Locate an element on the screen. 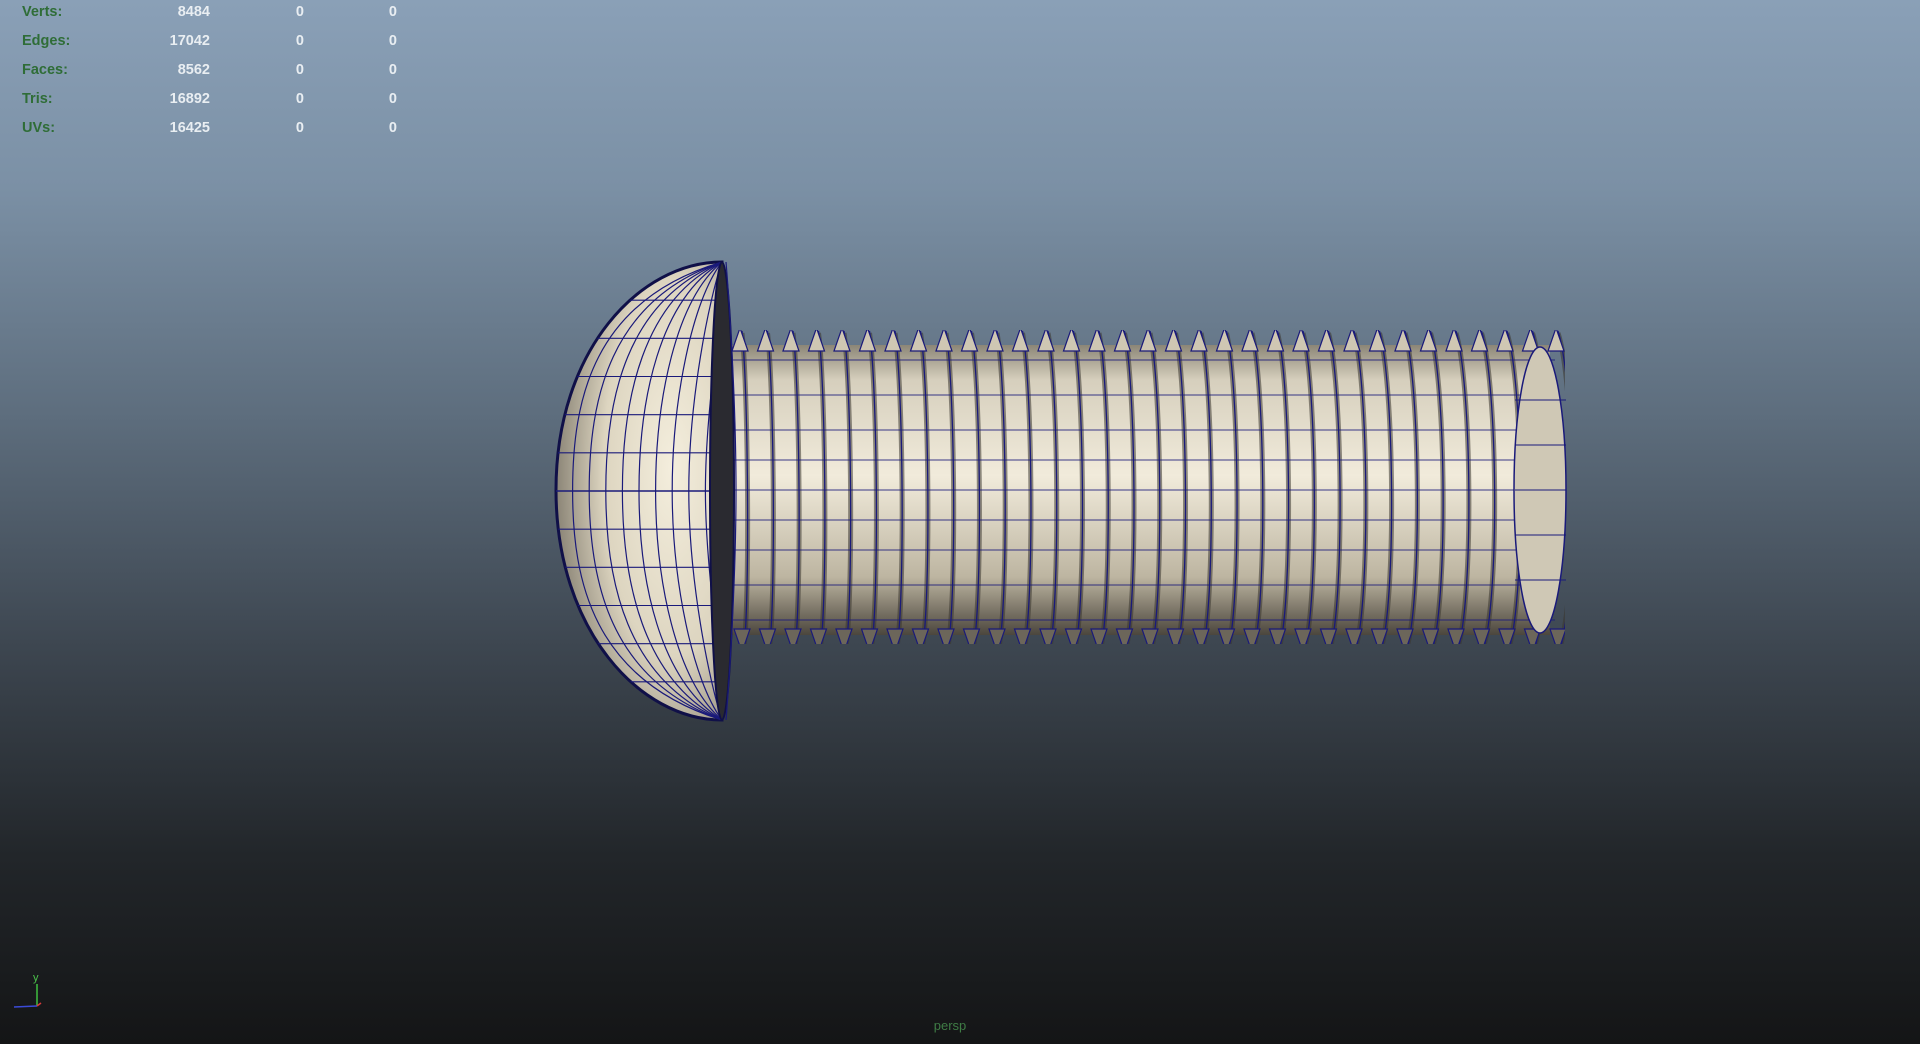 Image resolution: width=1920 pixels, height=1044 pixels. camera-name-label: persp is located at coordinates (950, 1025).